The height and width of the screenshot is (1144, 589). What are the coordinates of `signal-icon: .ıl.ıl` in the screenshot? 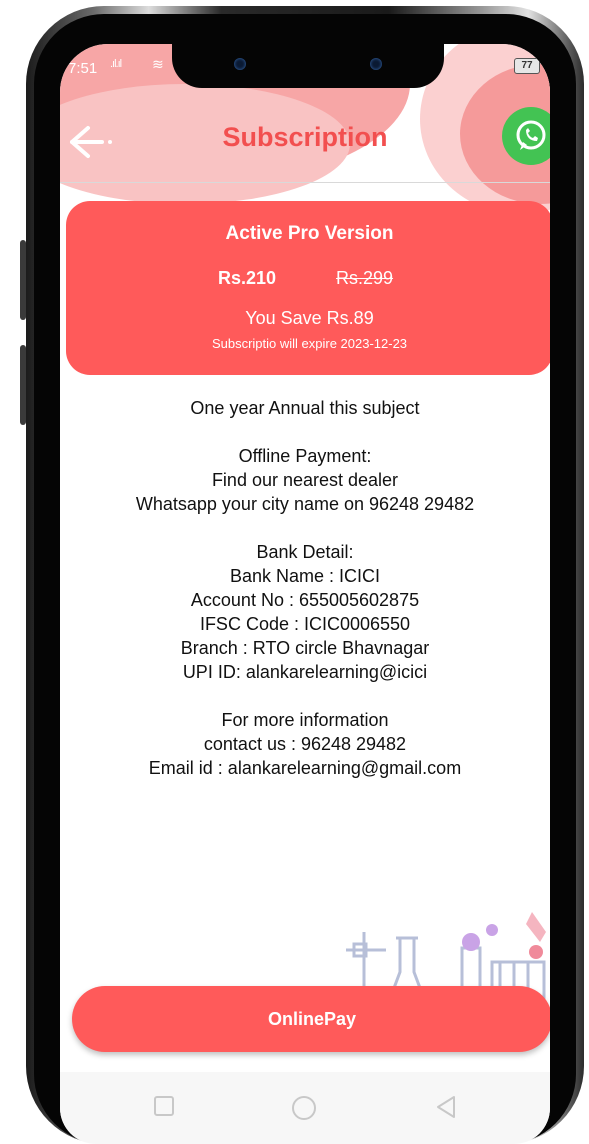 It's located at (116, 64).